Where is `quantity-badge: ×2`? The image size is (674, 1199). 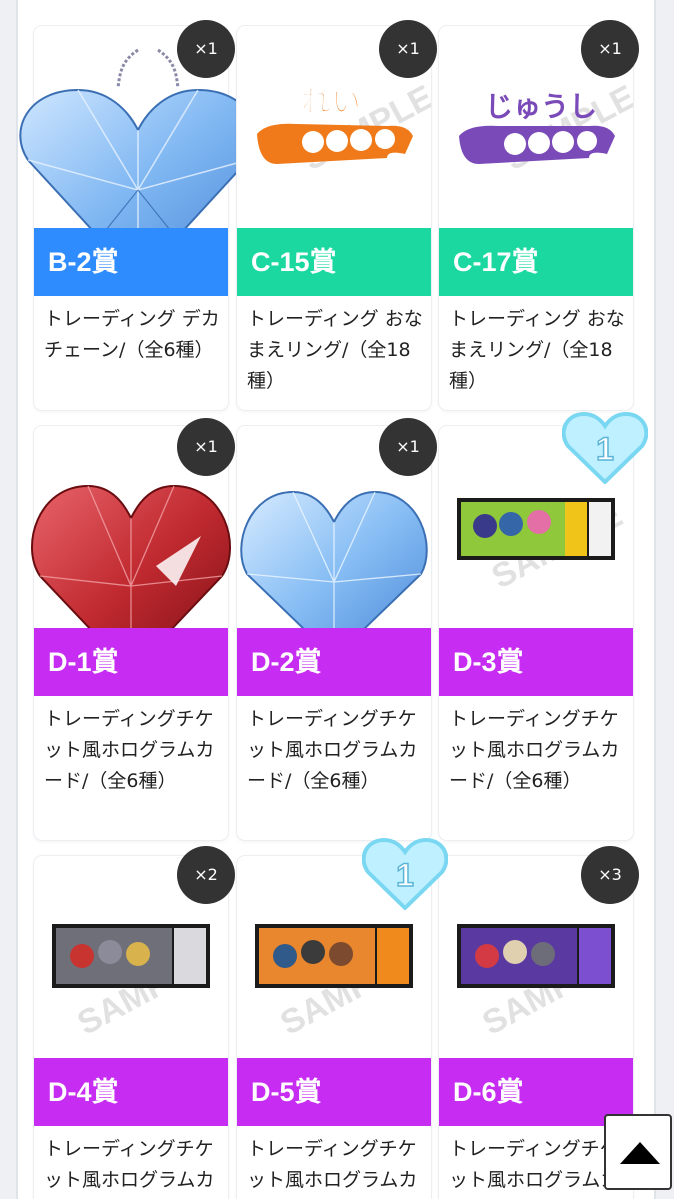 quantity-badge: ×2 is located at coordinates (206, 875).